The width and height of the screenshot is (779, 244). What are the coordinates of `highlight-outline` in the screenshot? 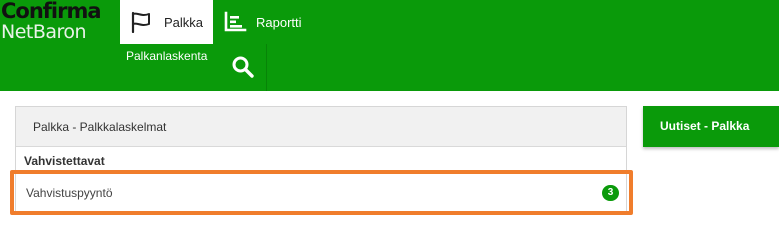 It's located at (321, 192).